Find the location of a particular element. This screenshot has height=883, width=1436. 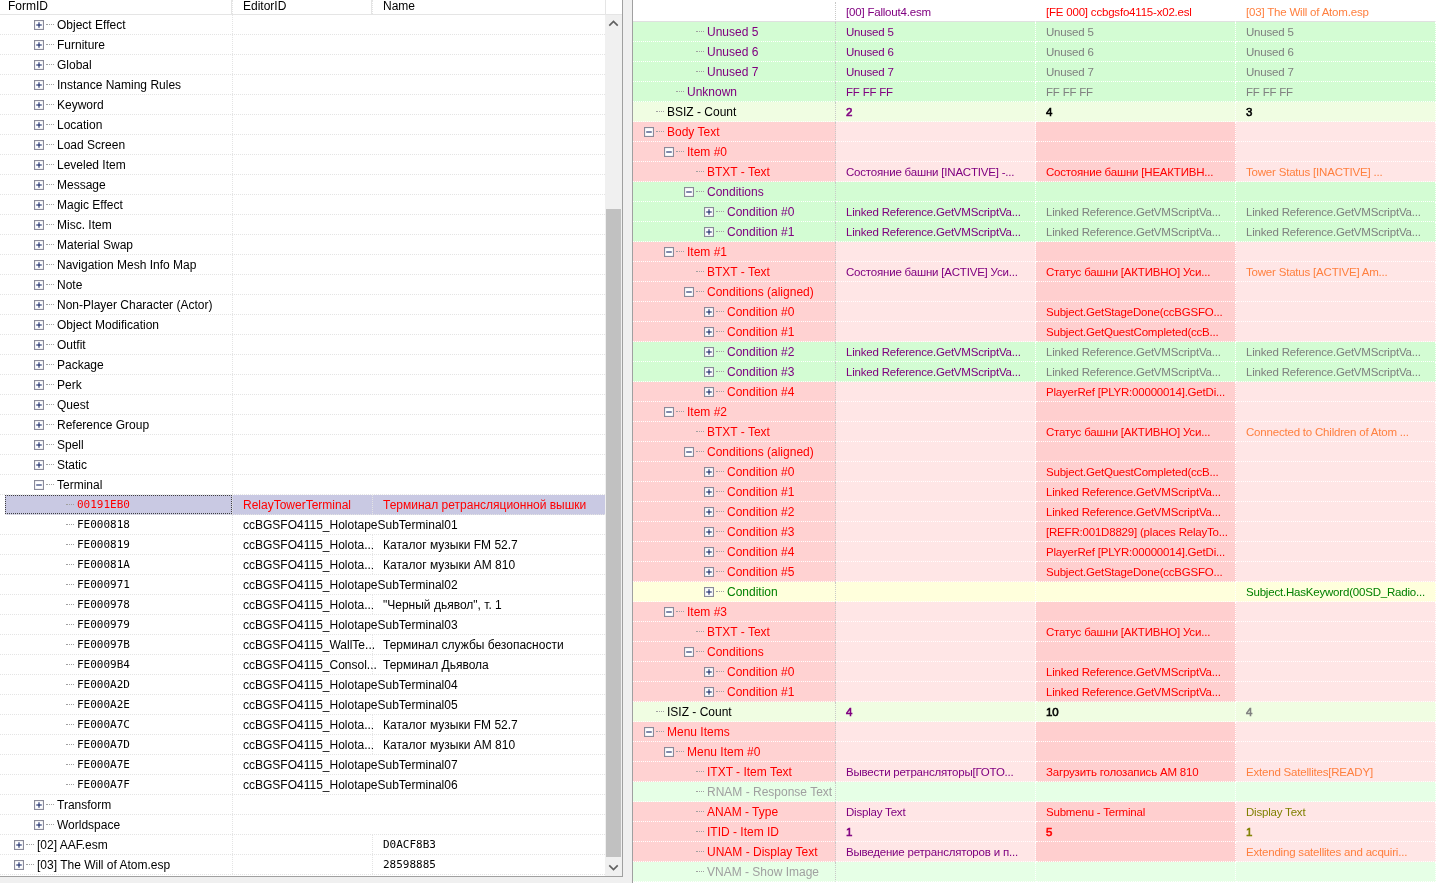

tree-row: FE00097B ccBGSFO4115_WallTe... Терминал службы безопасности is located at coordinates (302, 645).